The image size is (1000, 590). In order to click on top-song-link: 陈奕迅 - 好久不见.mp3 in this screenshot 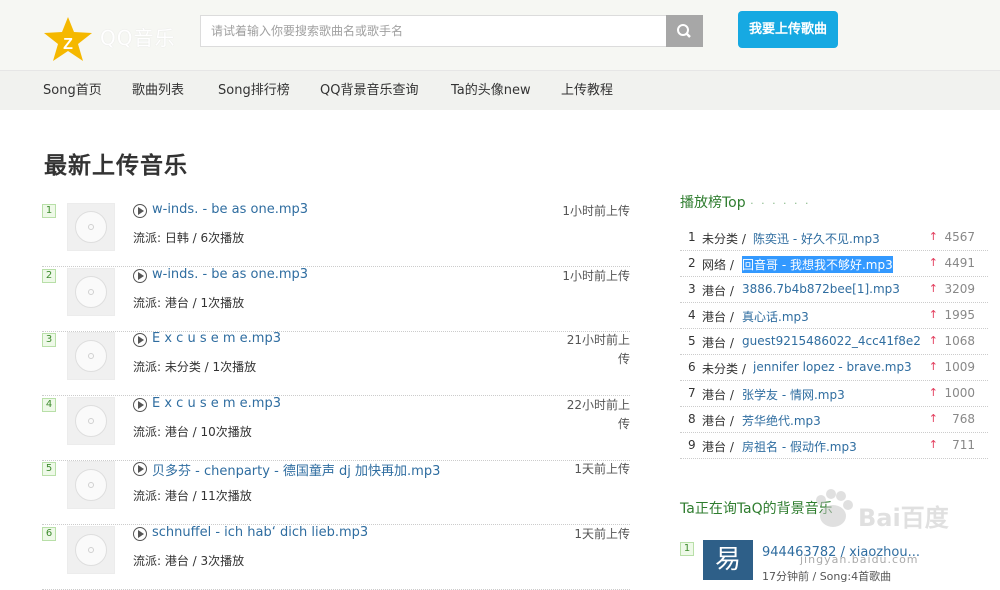, I will do `click(816, 238)`.